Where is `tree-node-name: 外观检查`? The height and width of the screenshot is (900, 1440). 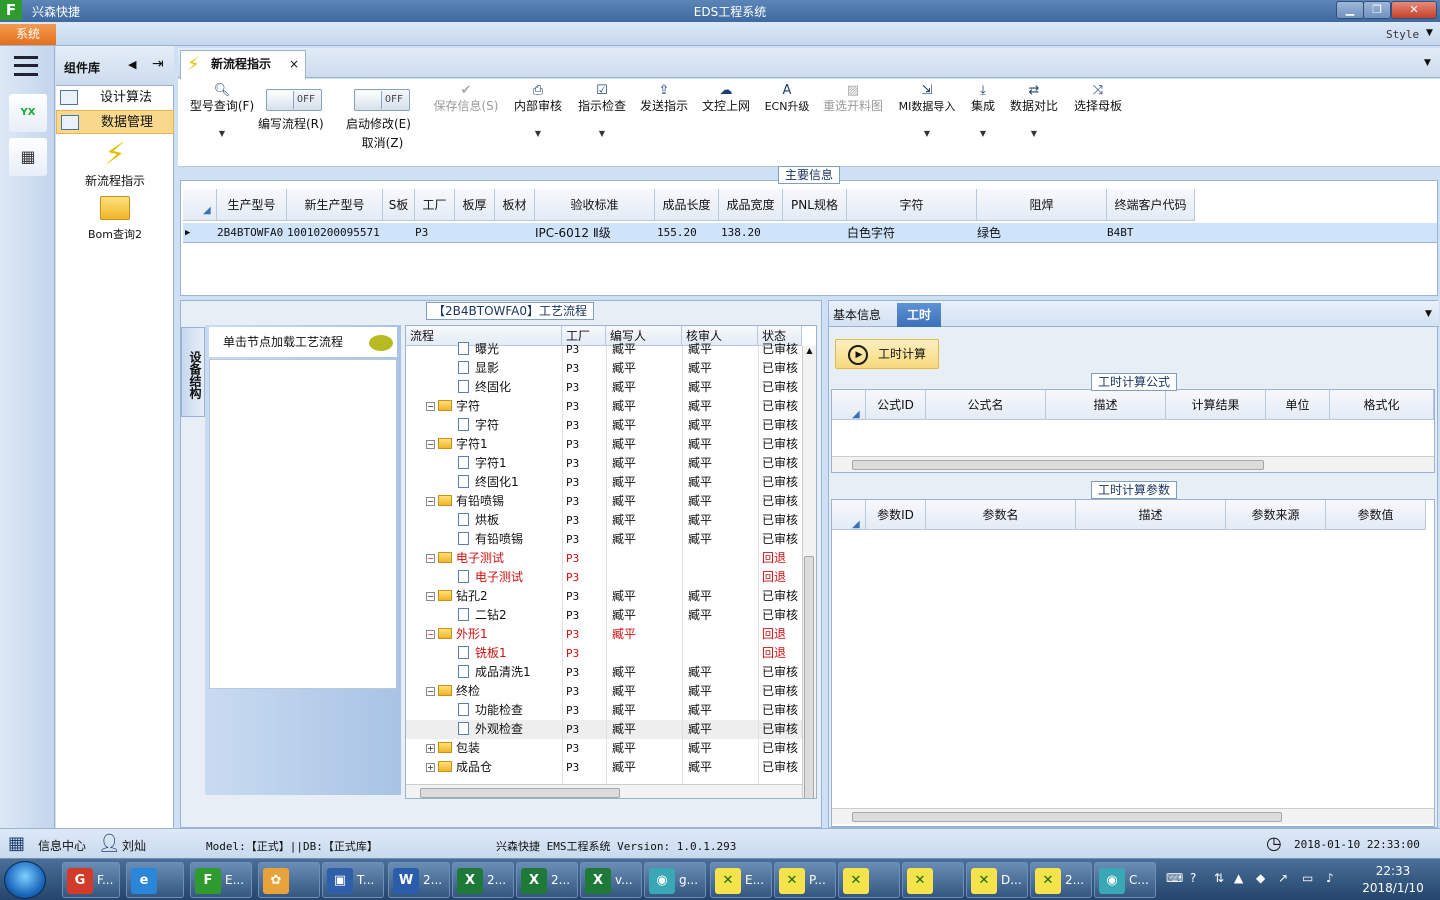 tree-node-name: 外观检查 is located at coordinates (490, 729).